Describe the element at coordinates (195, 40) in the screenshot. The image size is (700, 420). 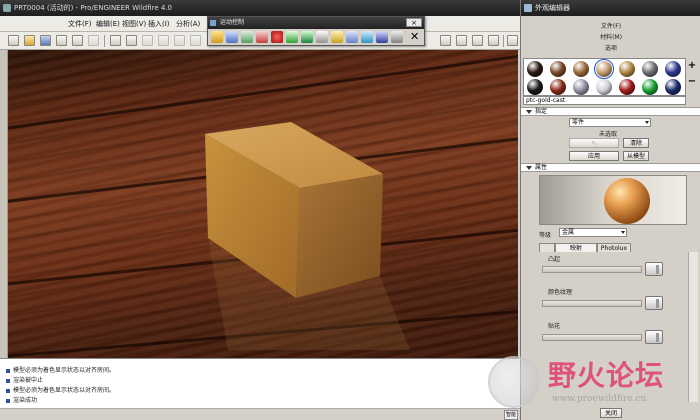
I see `paste-icon` at that location.